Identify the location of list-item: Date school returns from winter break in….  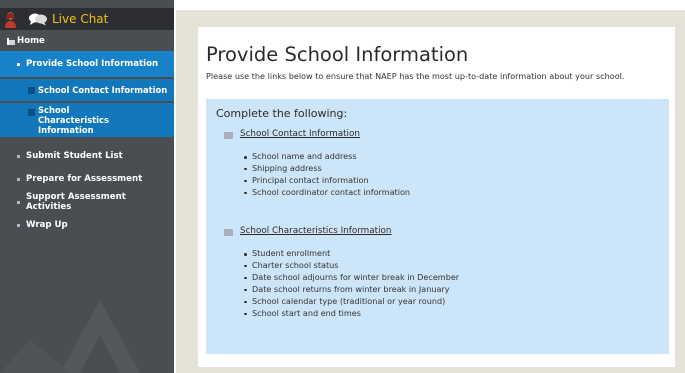
(351, 290).